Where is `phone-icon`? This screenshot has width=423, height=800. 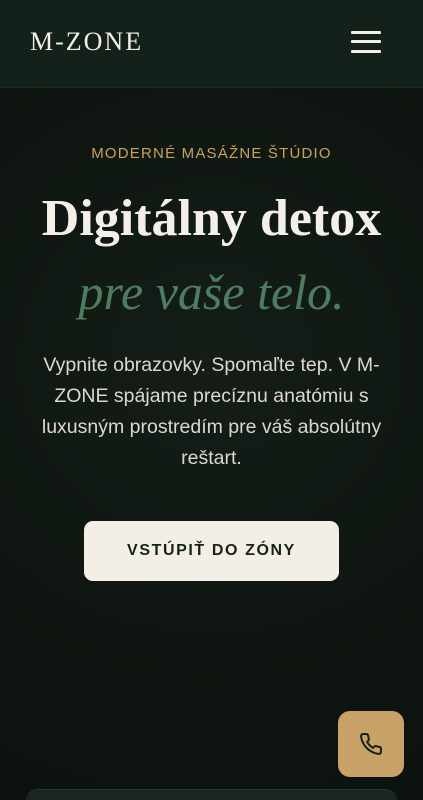 phone-icon is located at coordinates (371, 743).